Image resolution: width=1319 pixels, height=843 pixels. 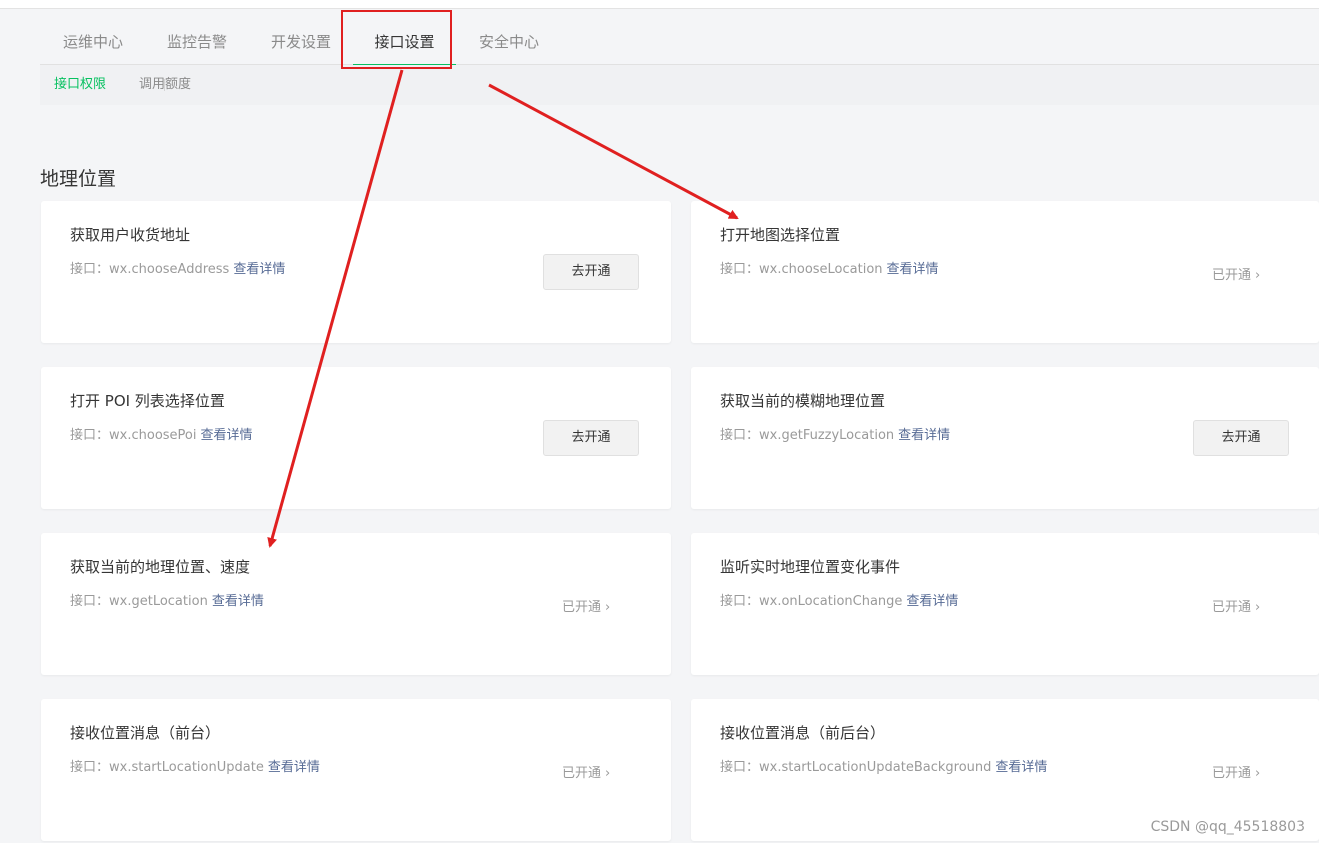 What do you see at coordinates (356, 272) in the screenshot?
I see `api-card-choose-address: 获取用户收货地址 接口：wx.chooseAddress 查看详情 去开通` at bounding box center [356, 272].